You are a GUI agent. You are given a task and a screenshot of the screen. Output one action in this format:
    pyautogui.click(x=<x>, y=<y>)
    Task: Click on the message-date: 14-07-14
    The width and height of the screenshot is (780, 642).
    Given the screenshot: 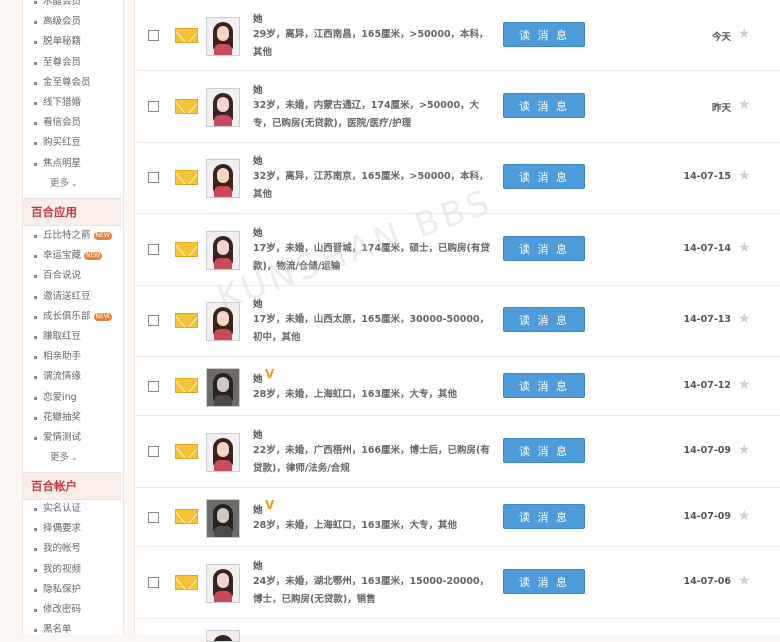 What is the action you would take?
    pyautogui.click(x=707, y=248)
    